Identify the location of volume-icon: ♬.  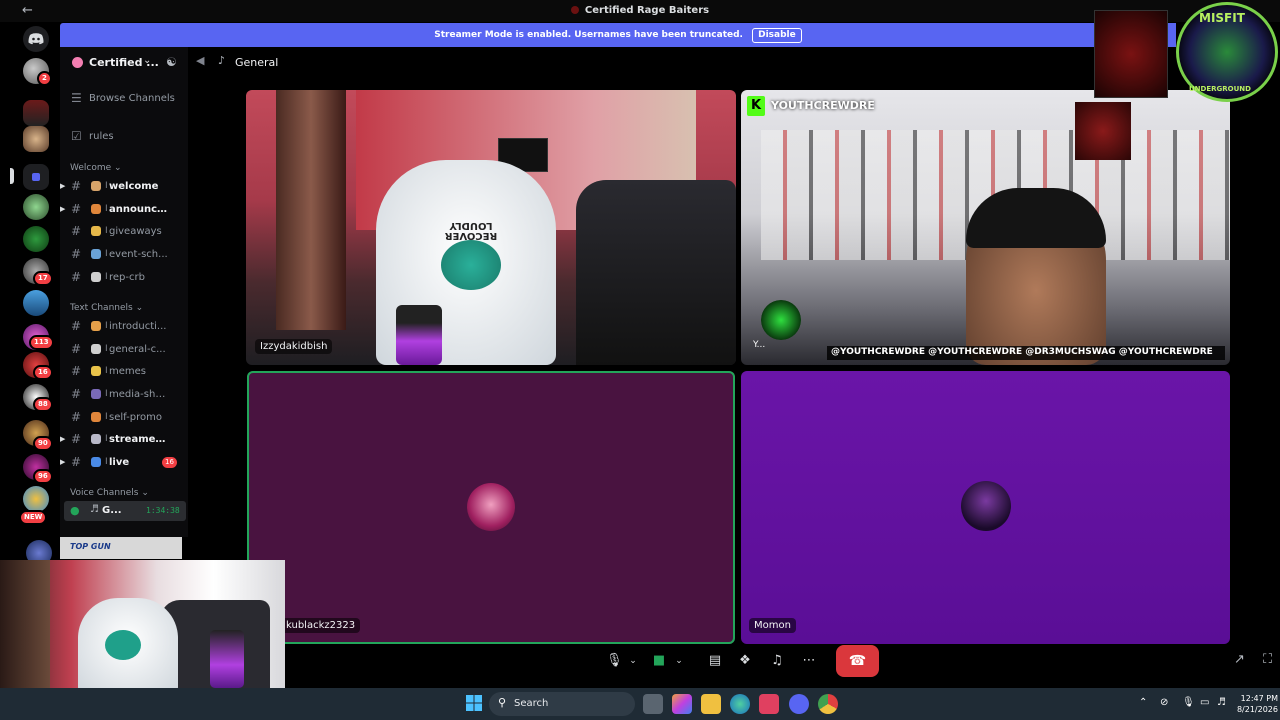
(1221, 702).